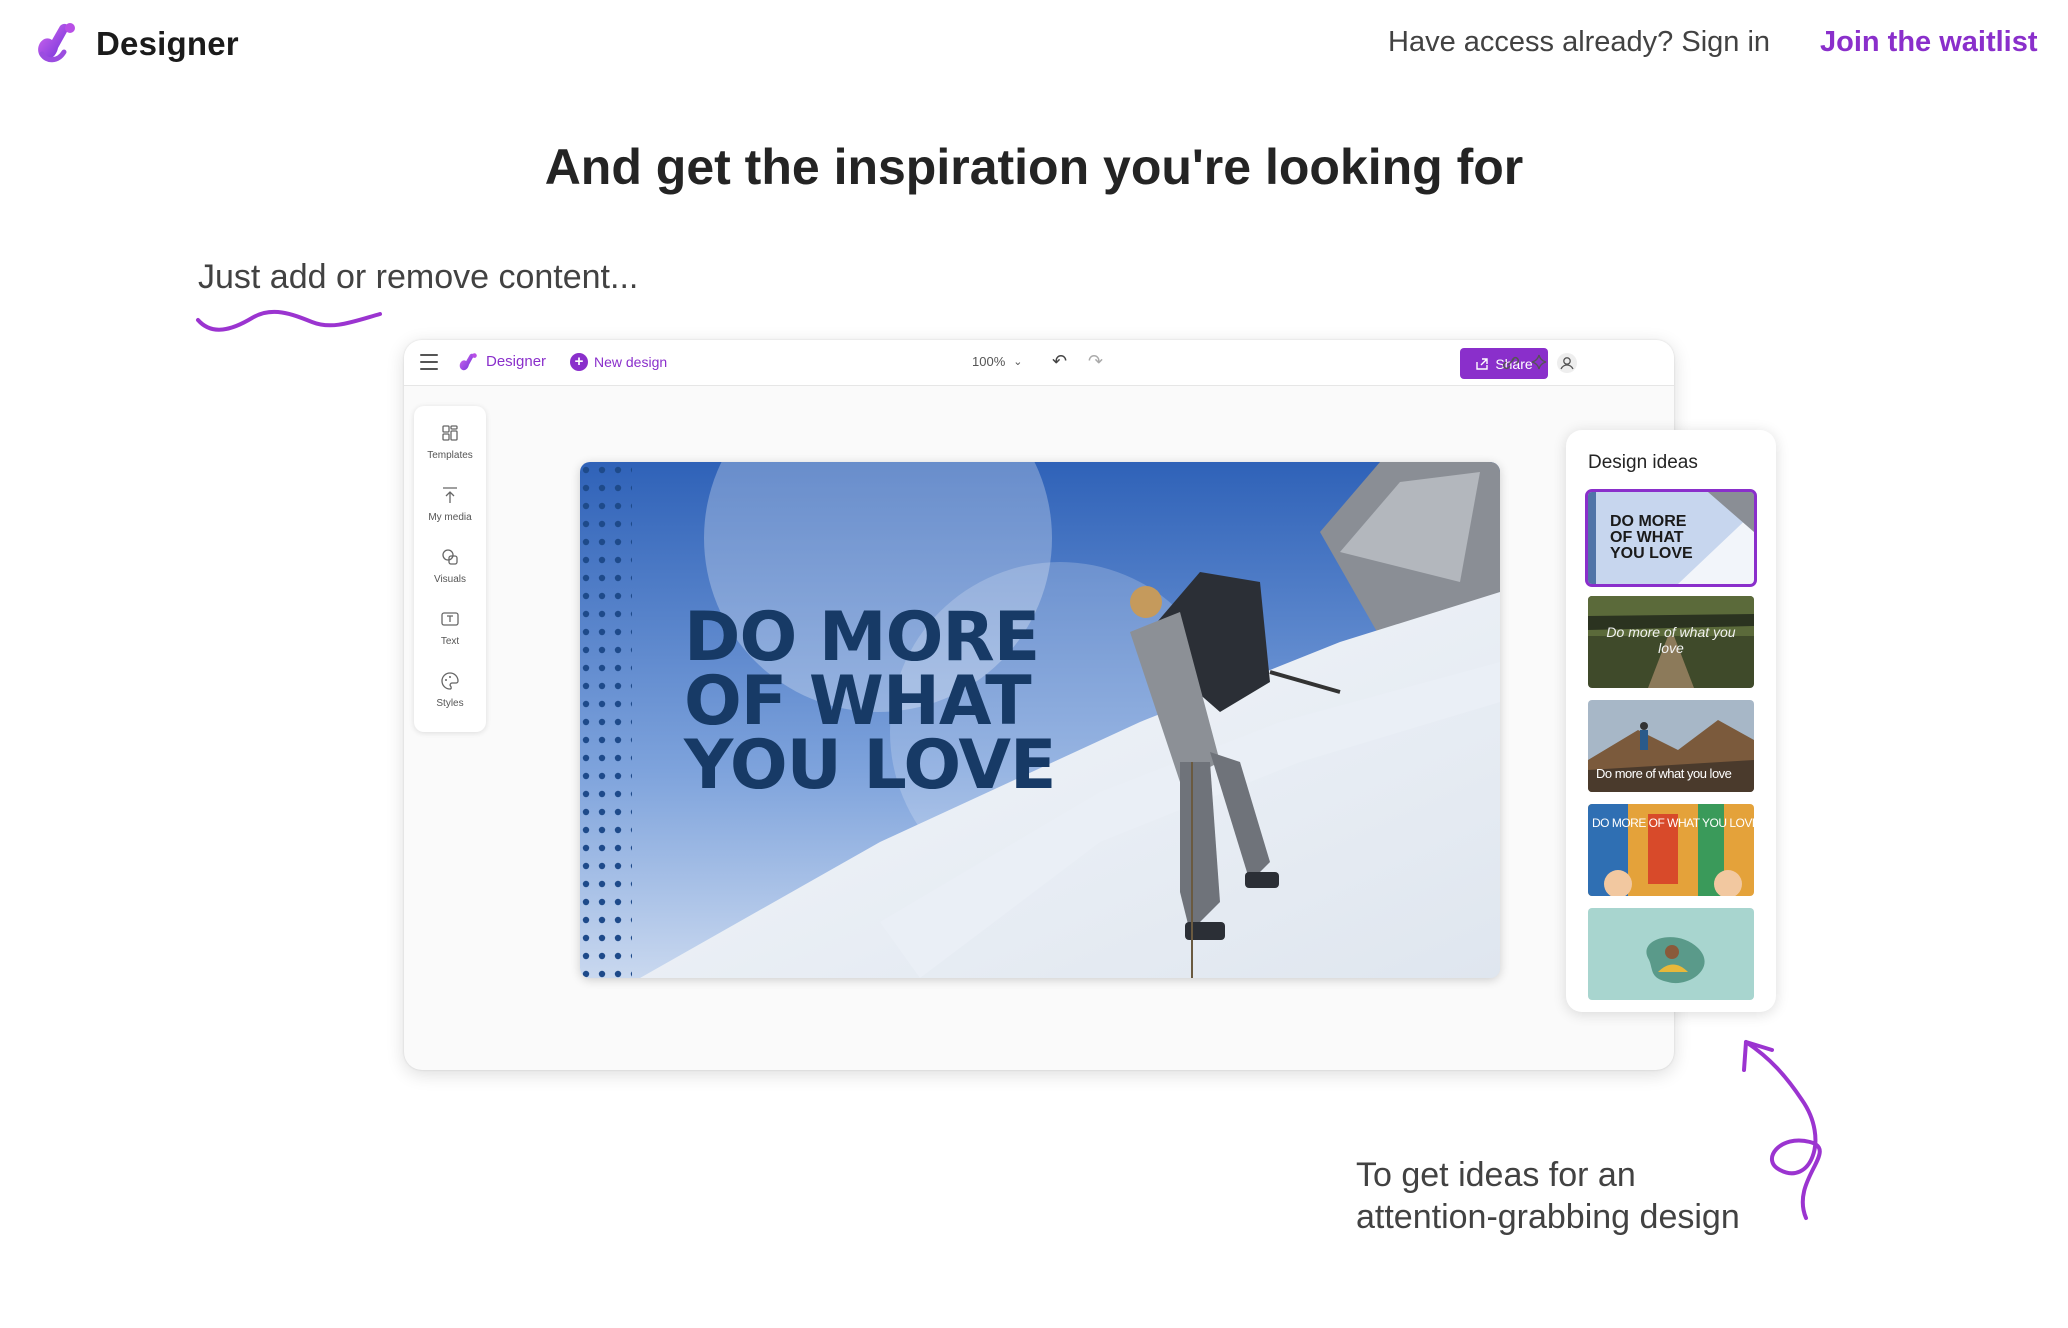 The width and height of the screenshot is (2068, 1328). What do you see at coordinates (450, 627) in the screenshot?
I see `rail-item-text: Text` at bounding box center [450, 627].